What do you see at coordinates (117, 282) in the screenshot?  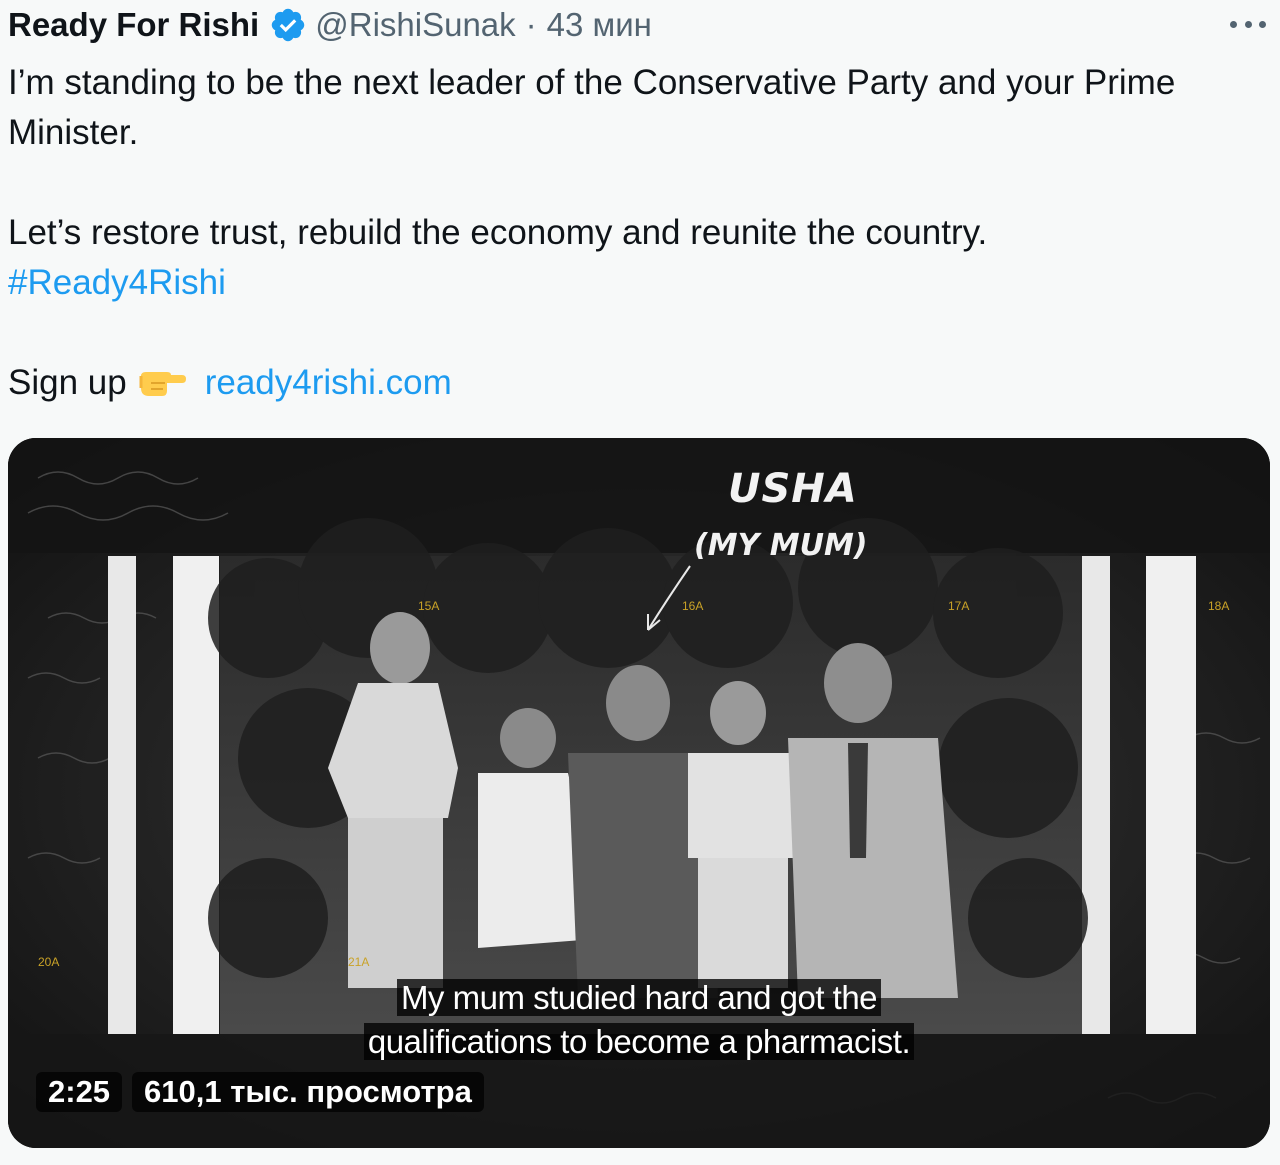 I see `hashtag-link: #Ready4Rishi` at bounding box center [117, 282].